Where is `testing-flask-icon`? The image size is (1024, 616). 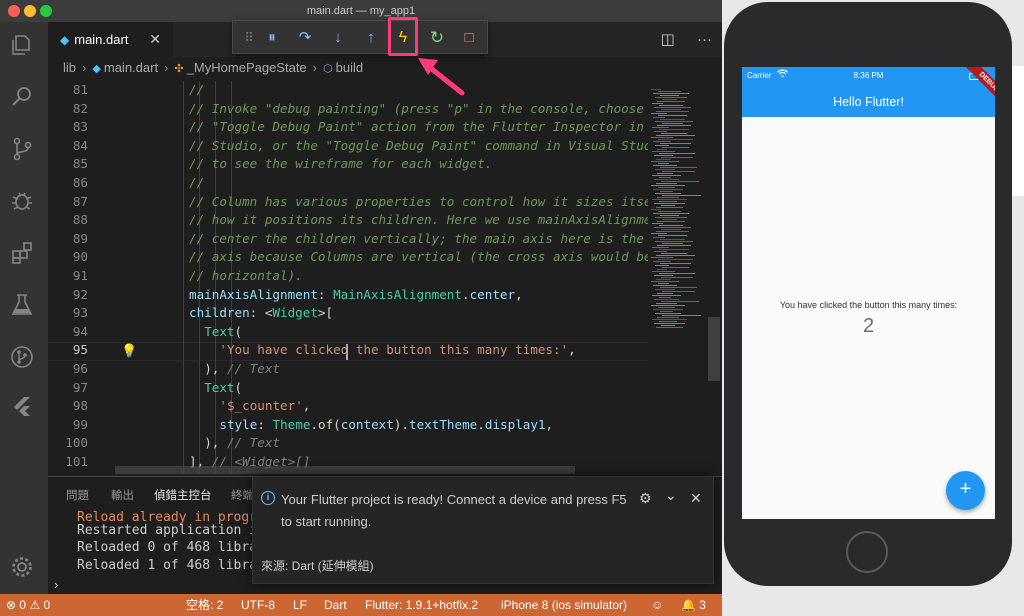 testing-flask-icon is located at coordinates (22, 306).